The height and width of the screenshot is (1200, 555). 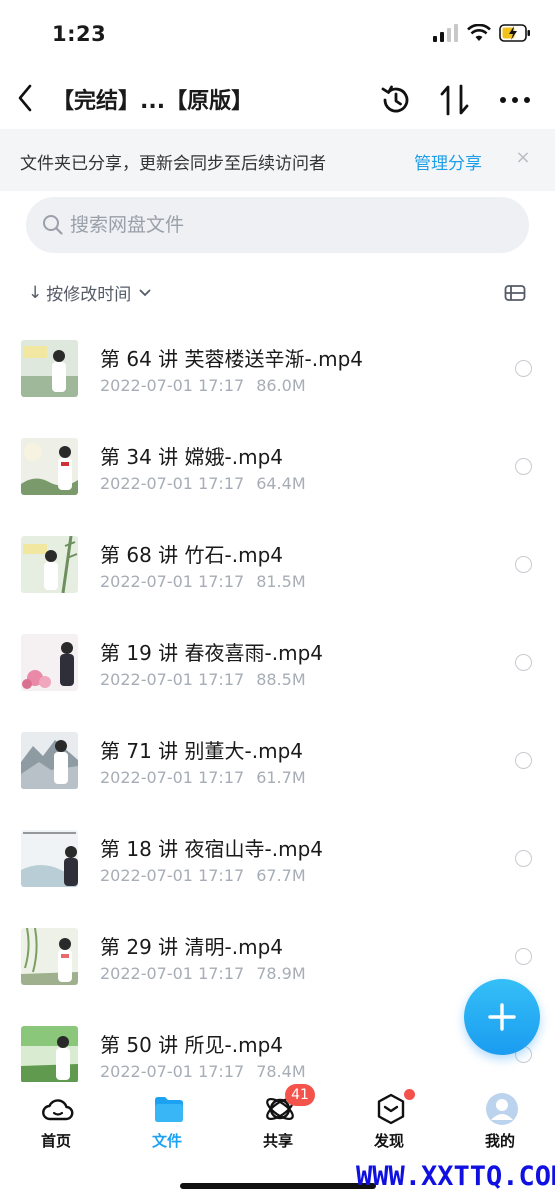 I want to click on tab-label: 文件, so click(x=166, y=1141).